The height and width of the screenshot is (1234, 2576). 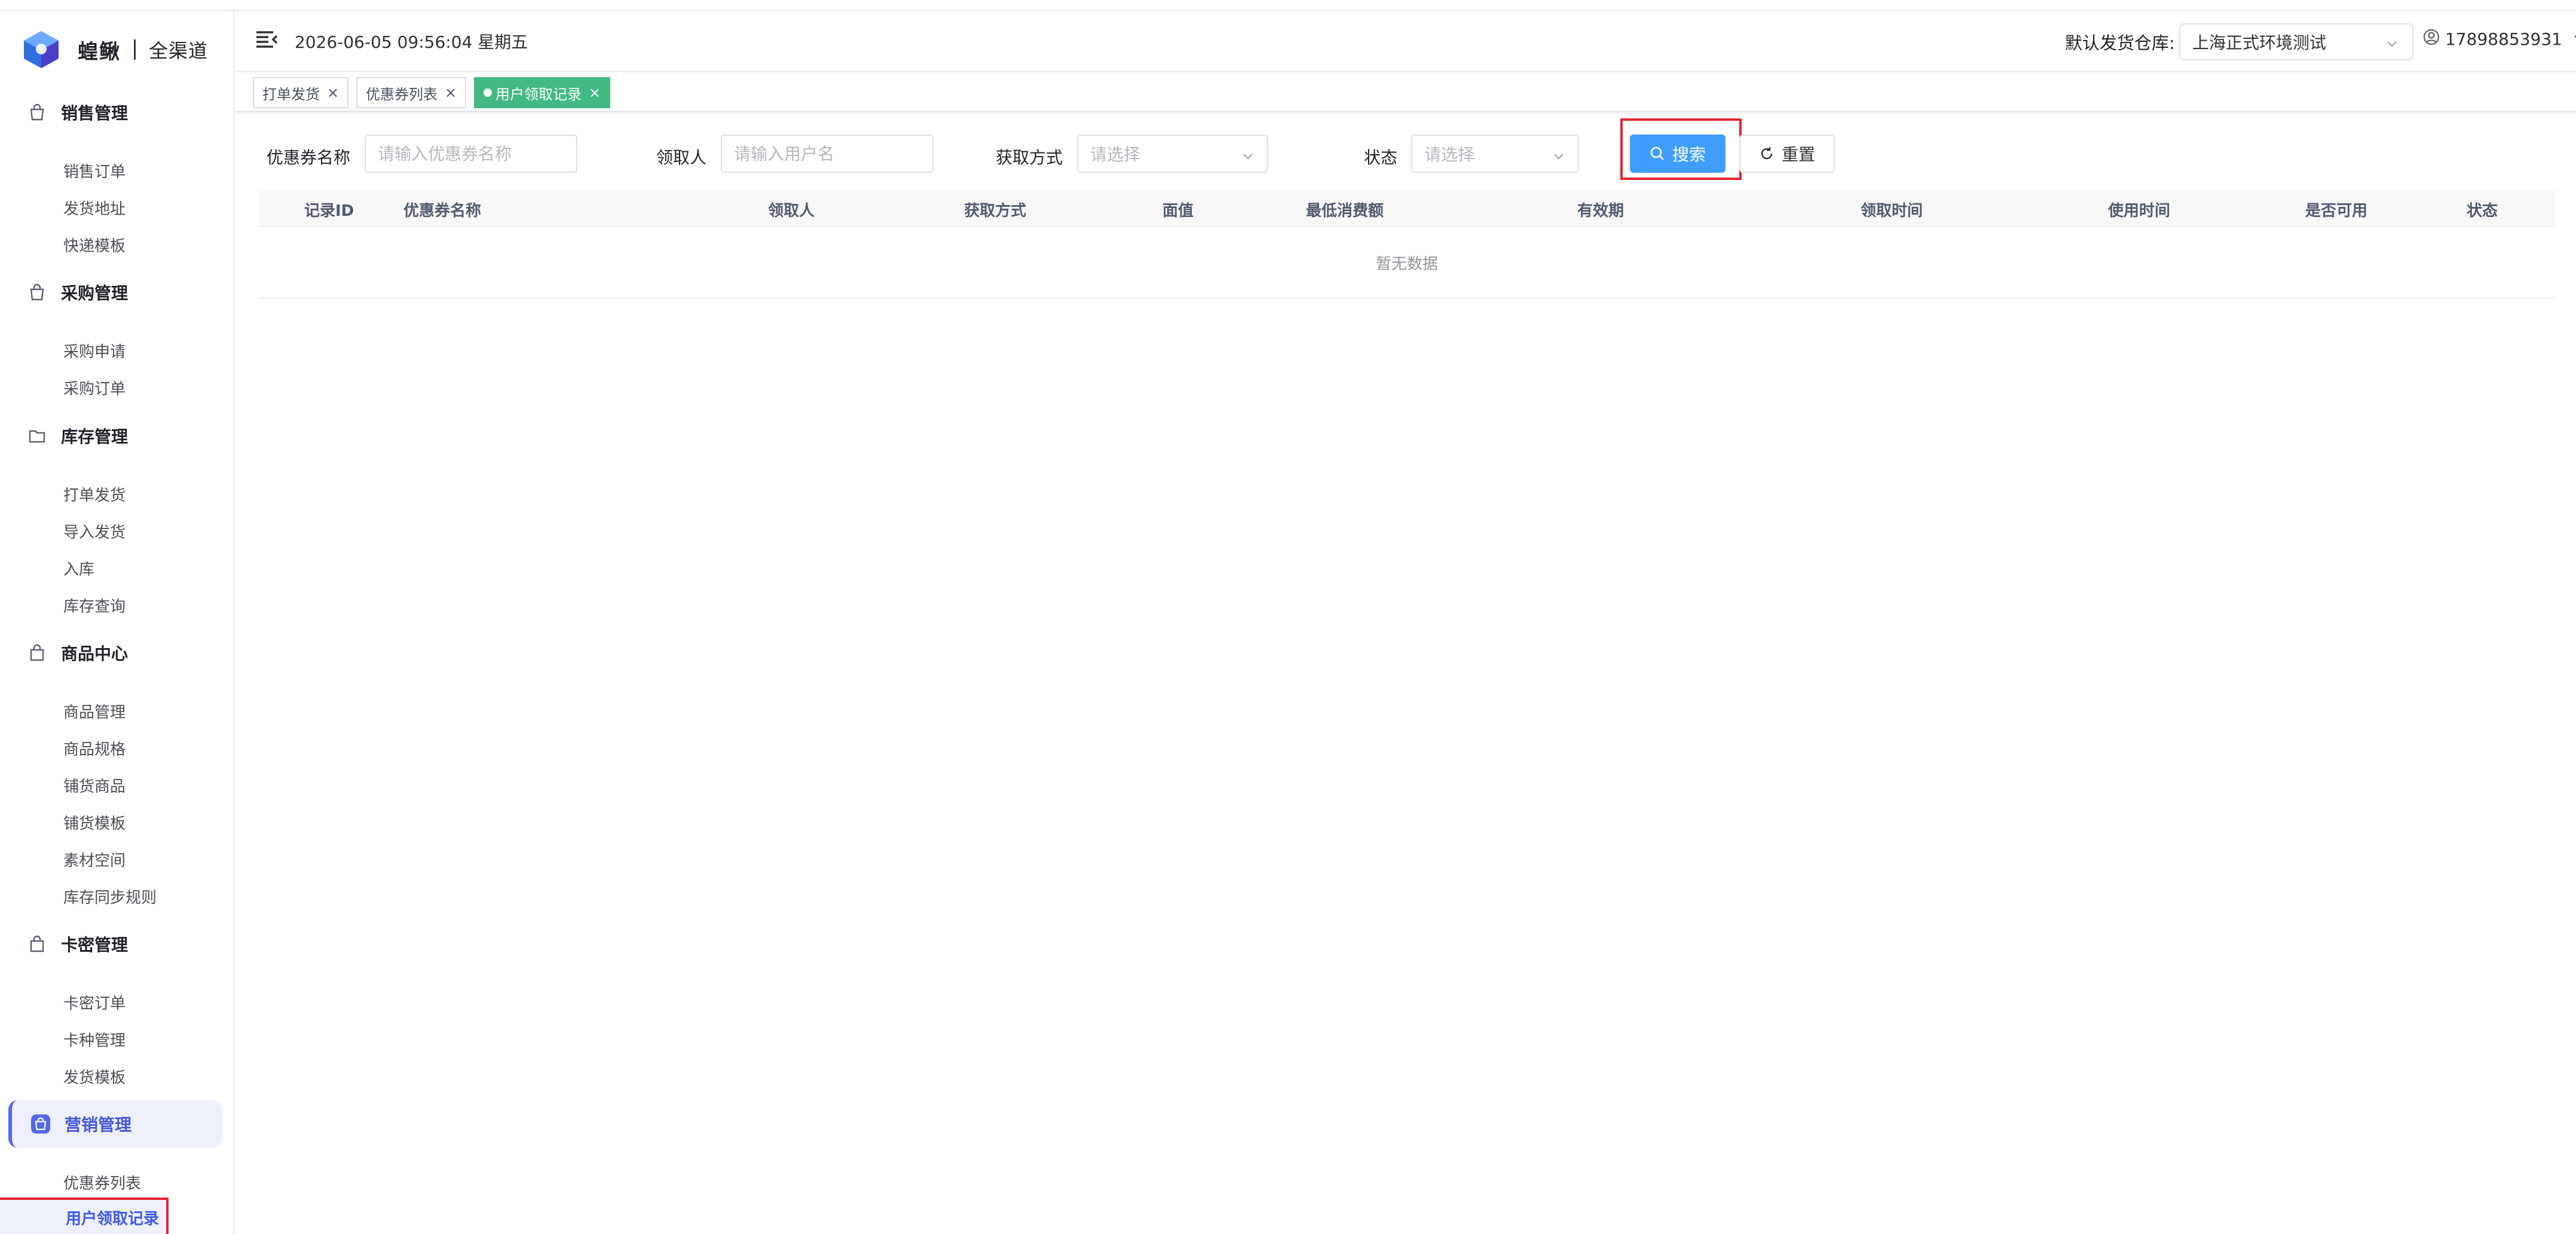 I want to click on sidebar-group-card-keys: 卡密管理, so click(x=115, y=944).